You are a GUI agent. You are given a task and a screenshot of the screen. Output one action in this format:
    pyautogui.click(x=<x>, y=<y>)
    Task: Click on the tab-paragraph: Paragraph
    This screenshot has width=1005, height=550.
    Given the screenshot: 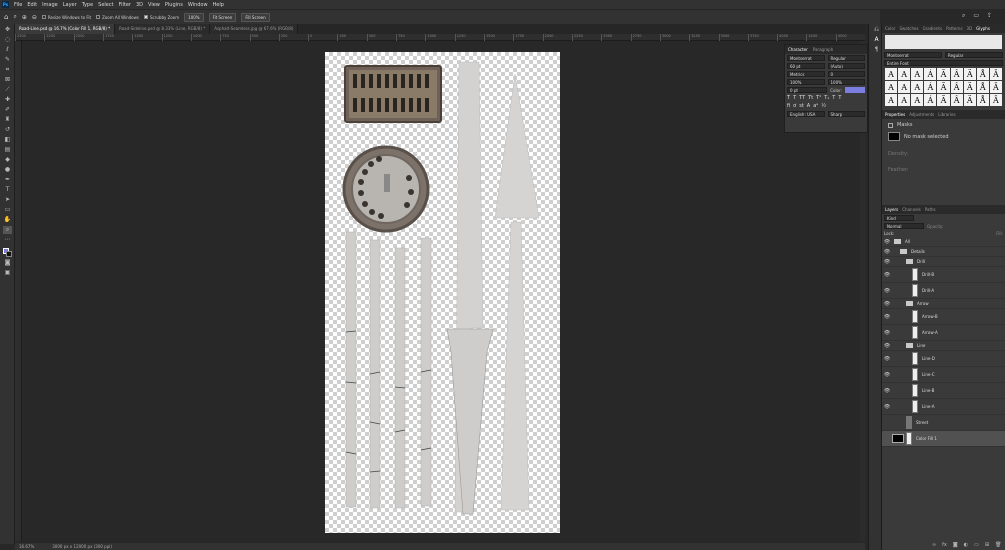 What is the action you would take?
    pyautogui.click(x=823, y=49)
    